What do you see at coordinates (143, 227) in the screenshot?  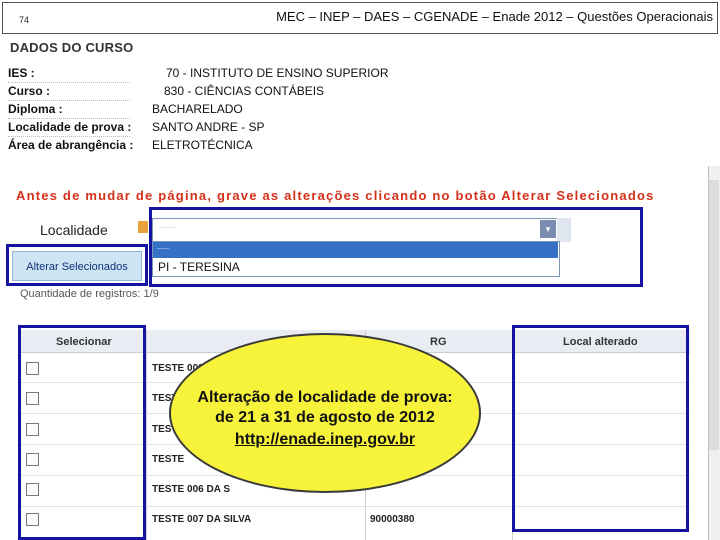 I see `folder-icon` at bounding box center [143, 227].